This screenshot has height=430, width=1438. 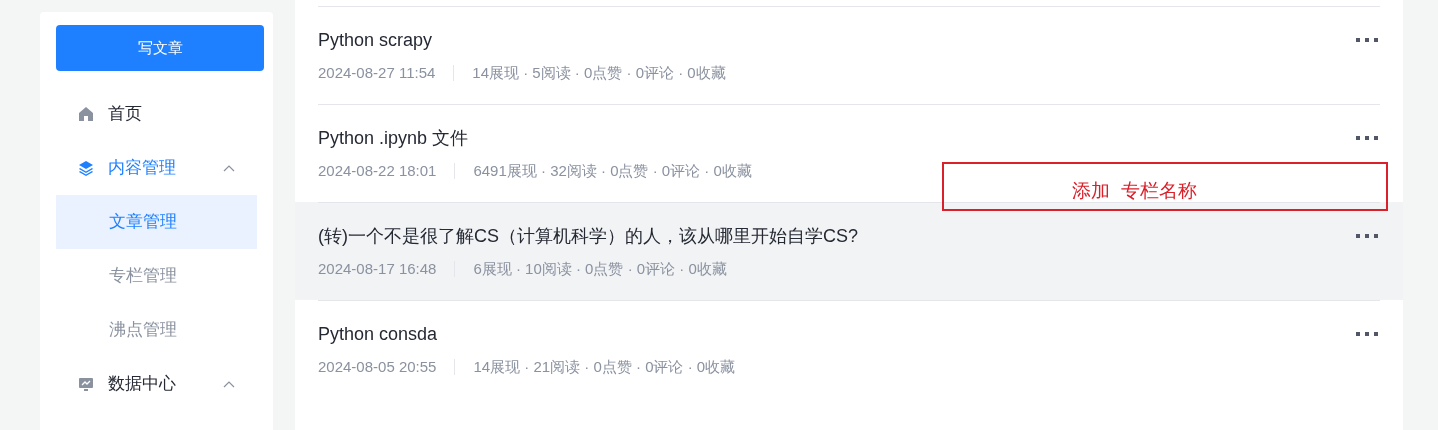 I want to click on sidebar-item: 数据中心, so click(x=156, y=384).